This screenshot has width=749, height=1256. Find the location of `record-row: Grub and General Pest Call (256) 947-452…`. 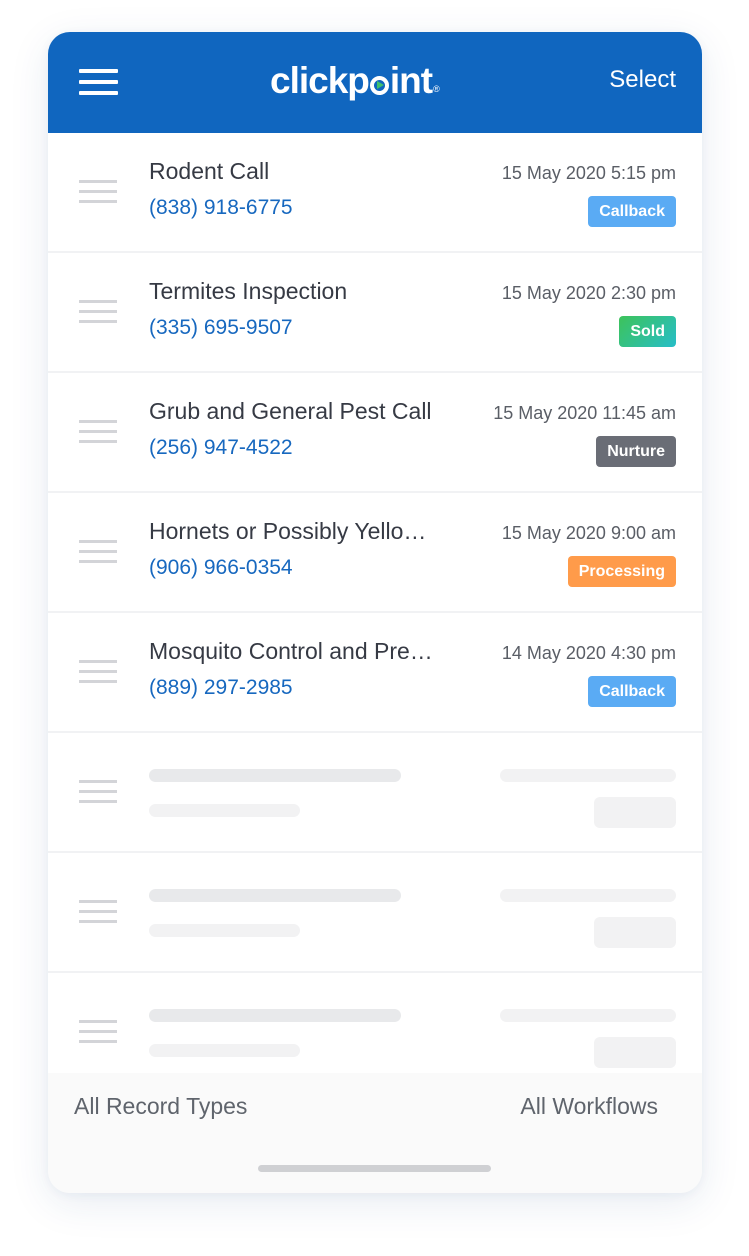

record-row: Grub and General Pest Call (256) 947-452… is located at coordinates (375, 433).